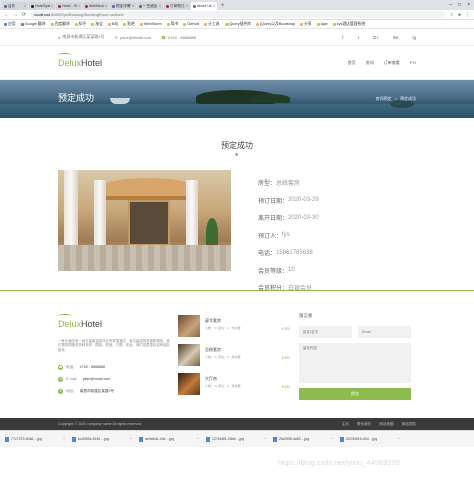 The height and width of the screenshot is (479, 474). I want to click on phone-icon: ☎, so click(163, 37).